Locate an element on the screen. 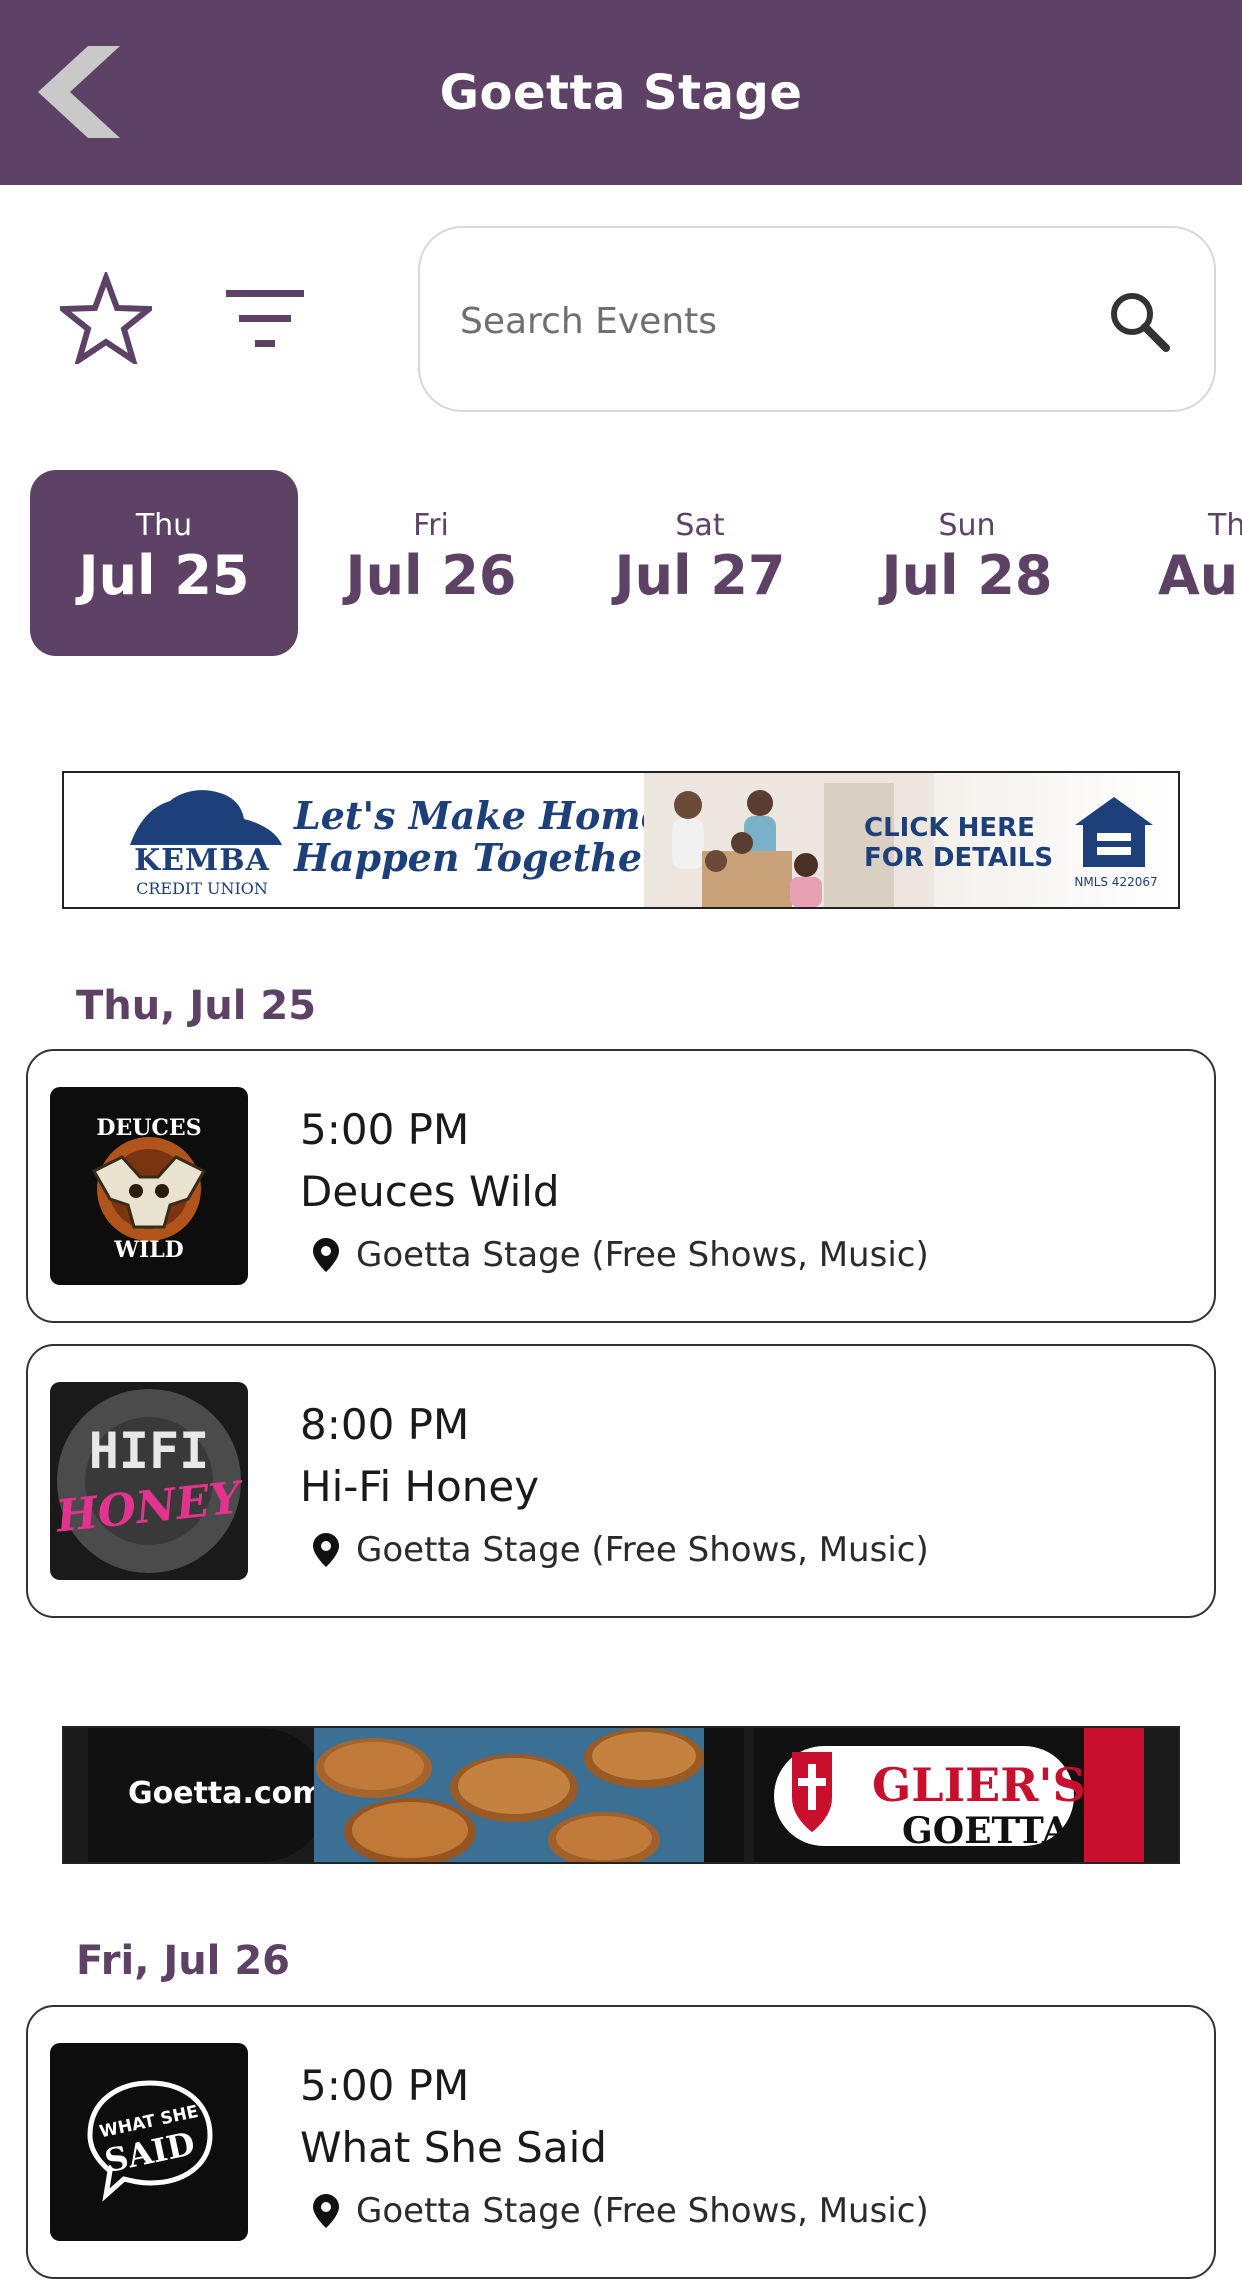 Image resolution: width=1242 pixels, height=2279 pixels. deuces-wild-logo: DEUCES WILD is located at coordinates (149, 1186).